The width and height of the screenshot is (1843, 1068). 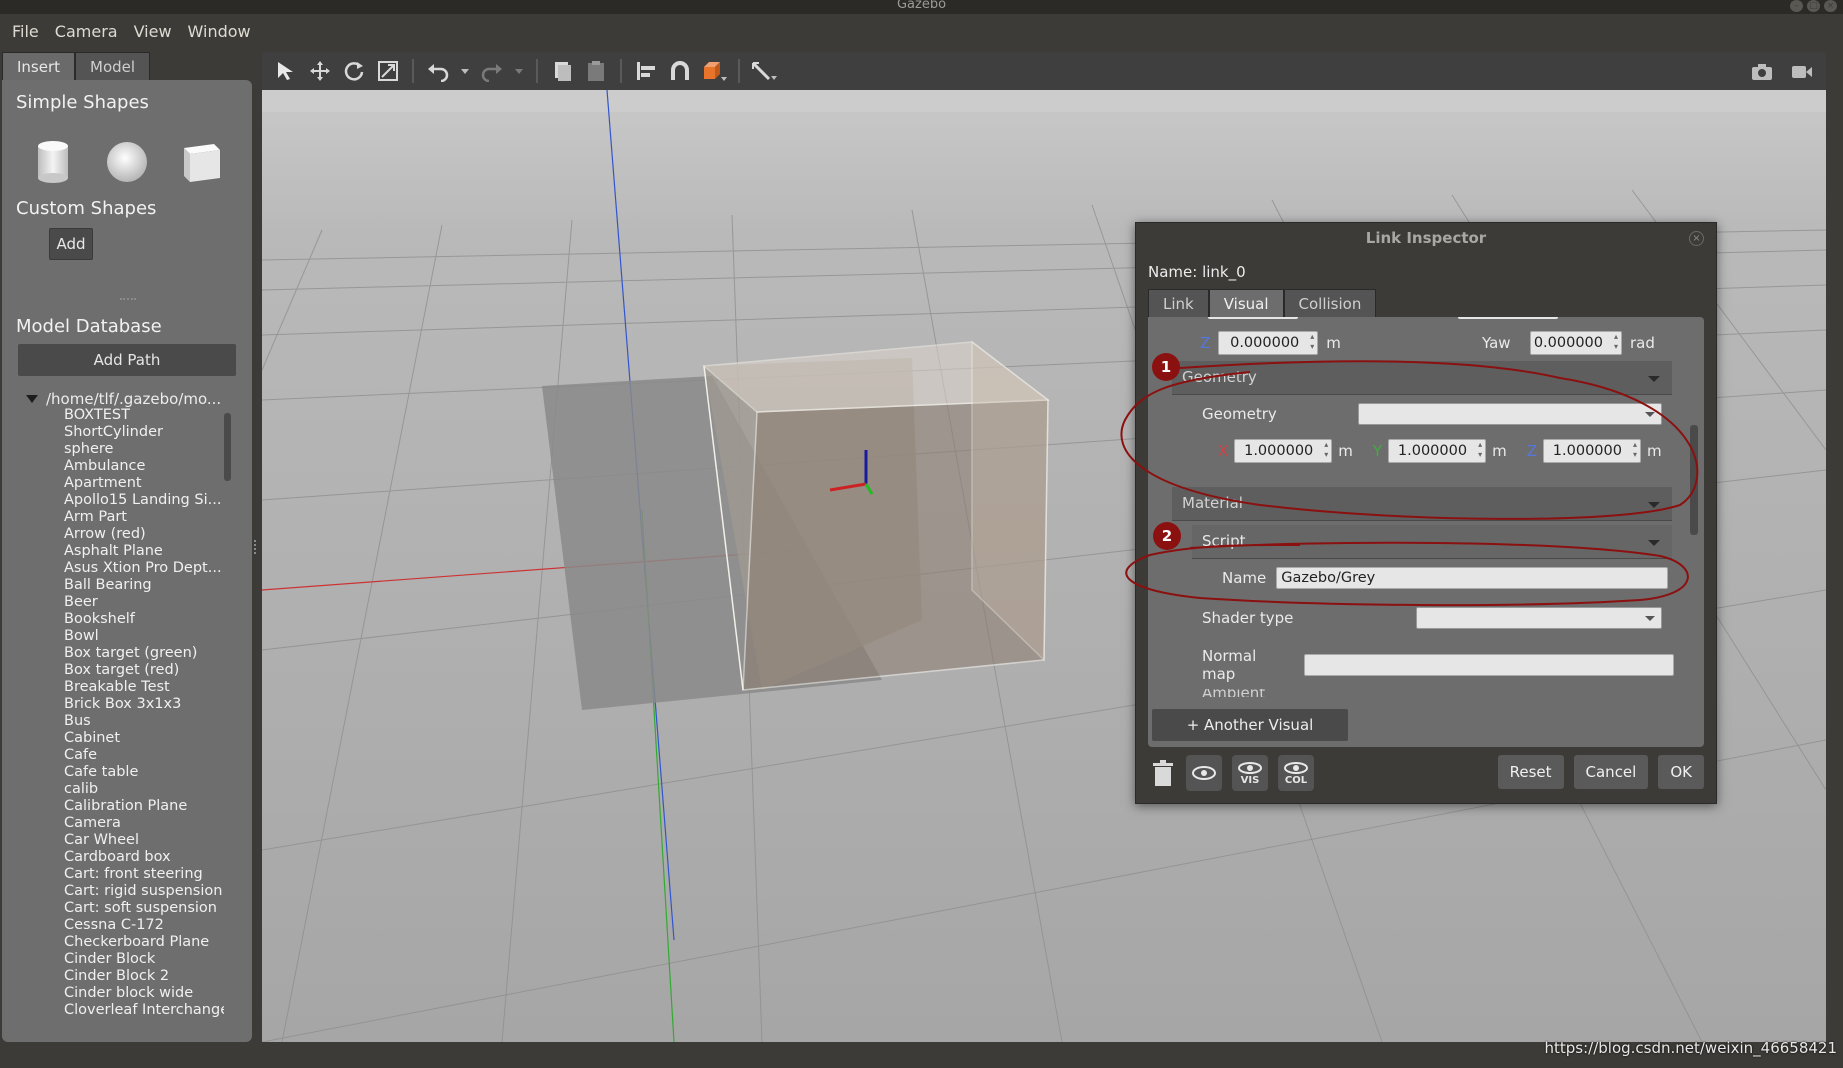 What do you see at coordinates (1530, 772) in the screenshot?
I see `reset-button: Reset` at bounding box center [1530, 772].